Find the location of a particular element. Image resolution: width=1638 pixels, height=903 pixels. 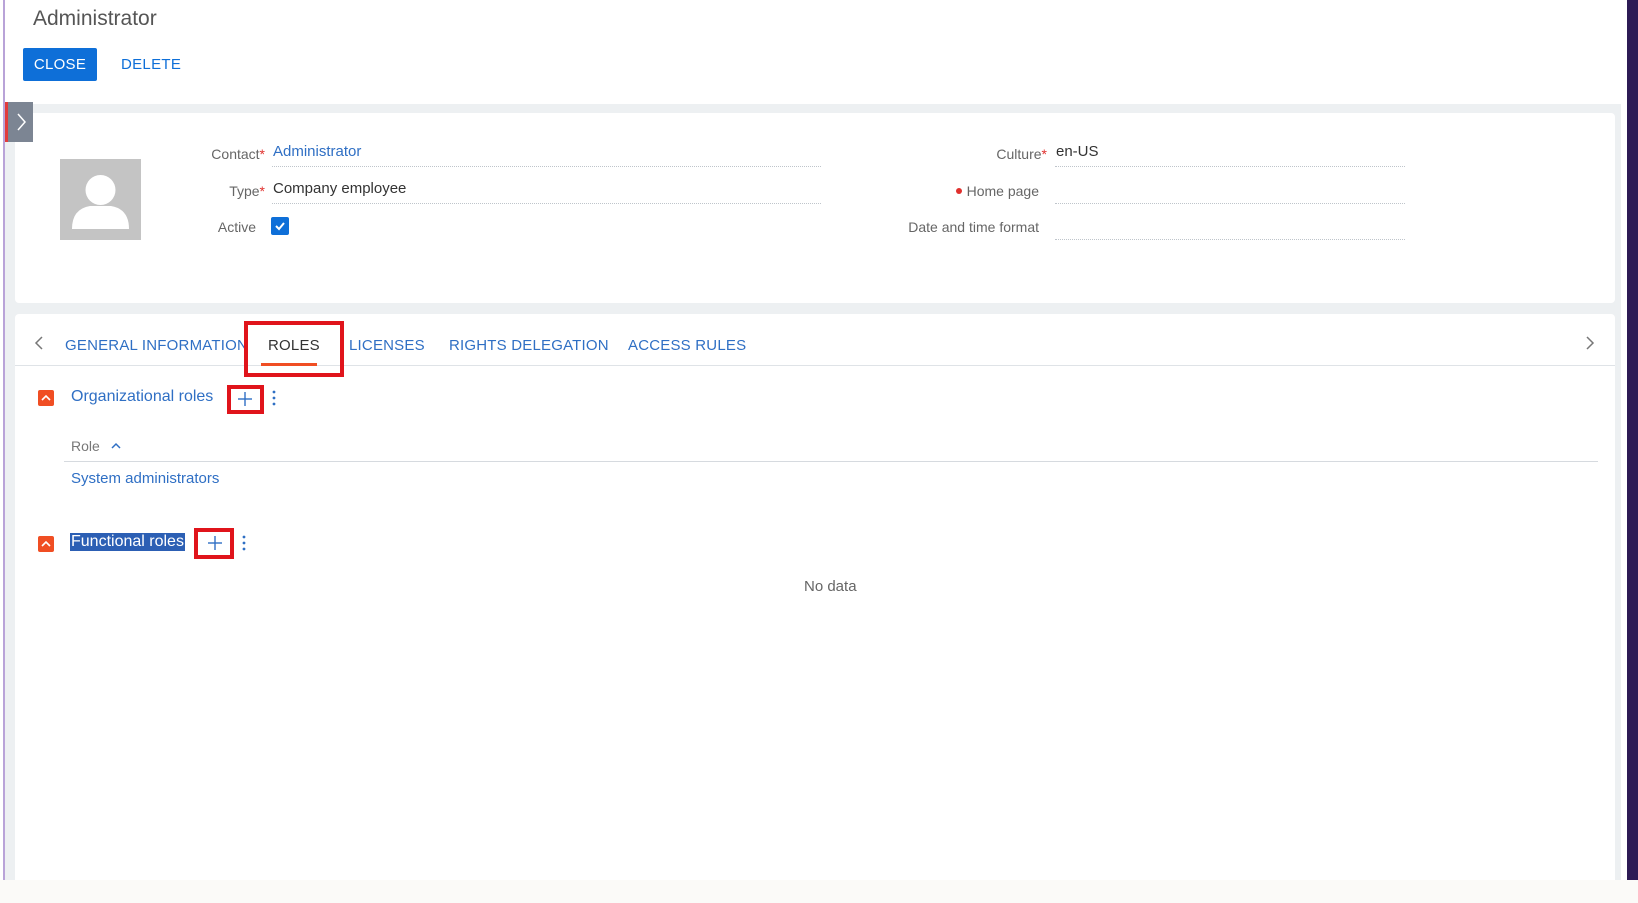

avatar is located at coordinates (100, 199).